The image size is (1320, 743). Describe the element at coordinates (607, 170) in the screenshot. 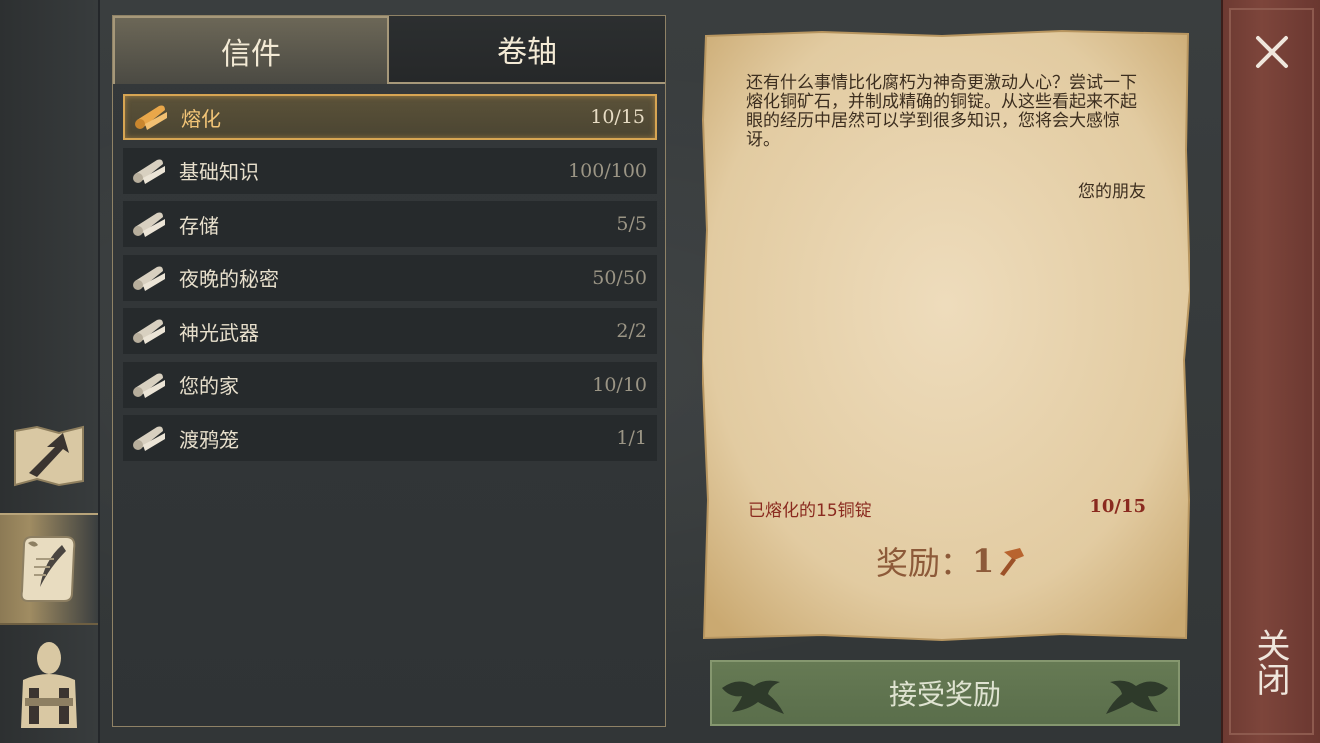

I see `list-item-progress: 100/100` at that location.